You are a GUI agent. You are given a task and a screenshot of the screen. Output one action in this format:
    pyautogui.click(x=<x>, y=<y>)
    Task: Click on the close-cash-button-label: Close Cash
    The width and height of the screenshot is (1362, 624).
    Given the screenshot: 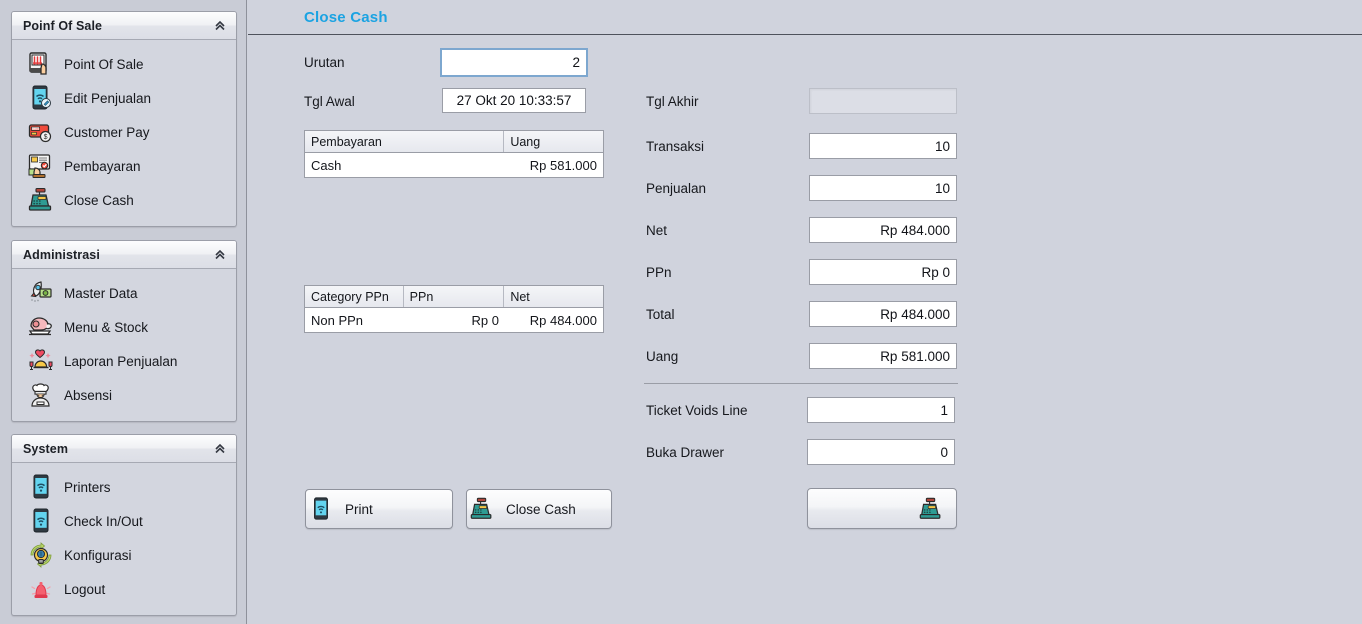 What is the action you would take?
    pyautogui.click(x=541, y=509)
    